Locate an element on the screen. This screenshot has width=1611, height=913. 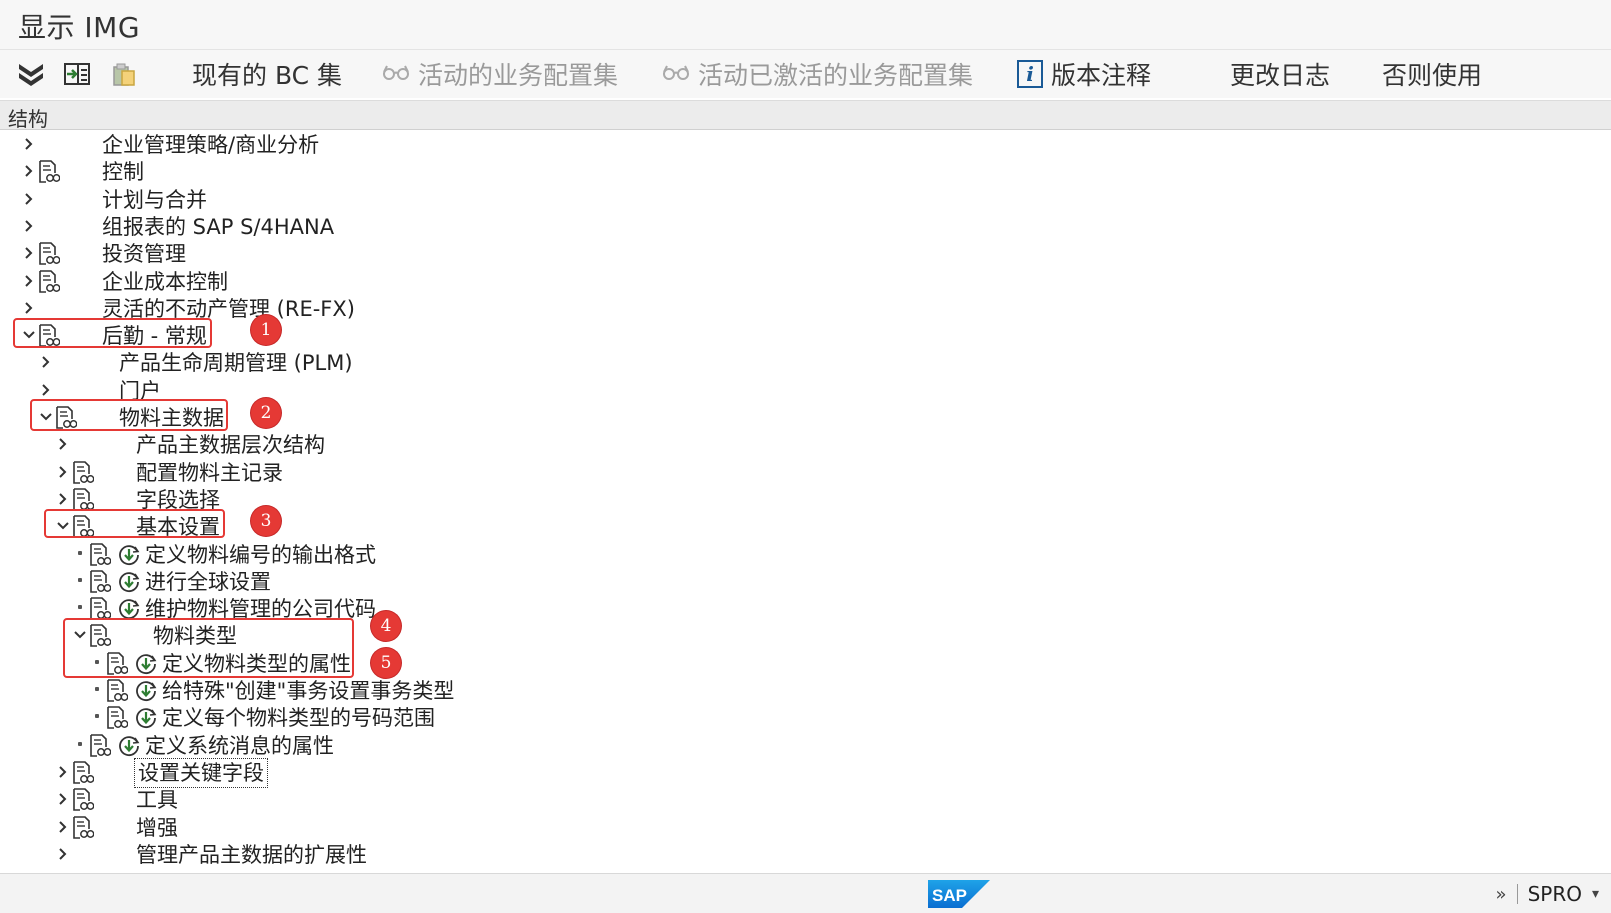
tree-node-label: 工具 is located at coordinates (157, 800).